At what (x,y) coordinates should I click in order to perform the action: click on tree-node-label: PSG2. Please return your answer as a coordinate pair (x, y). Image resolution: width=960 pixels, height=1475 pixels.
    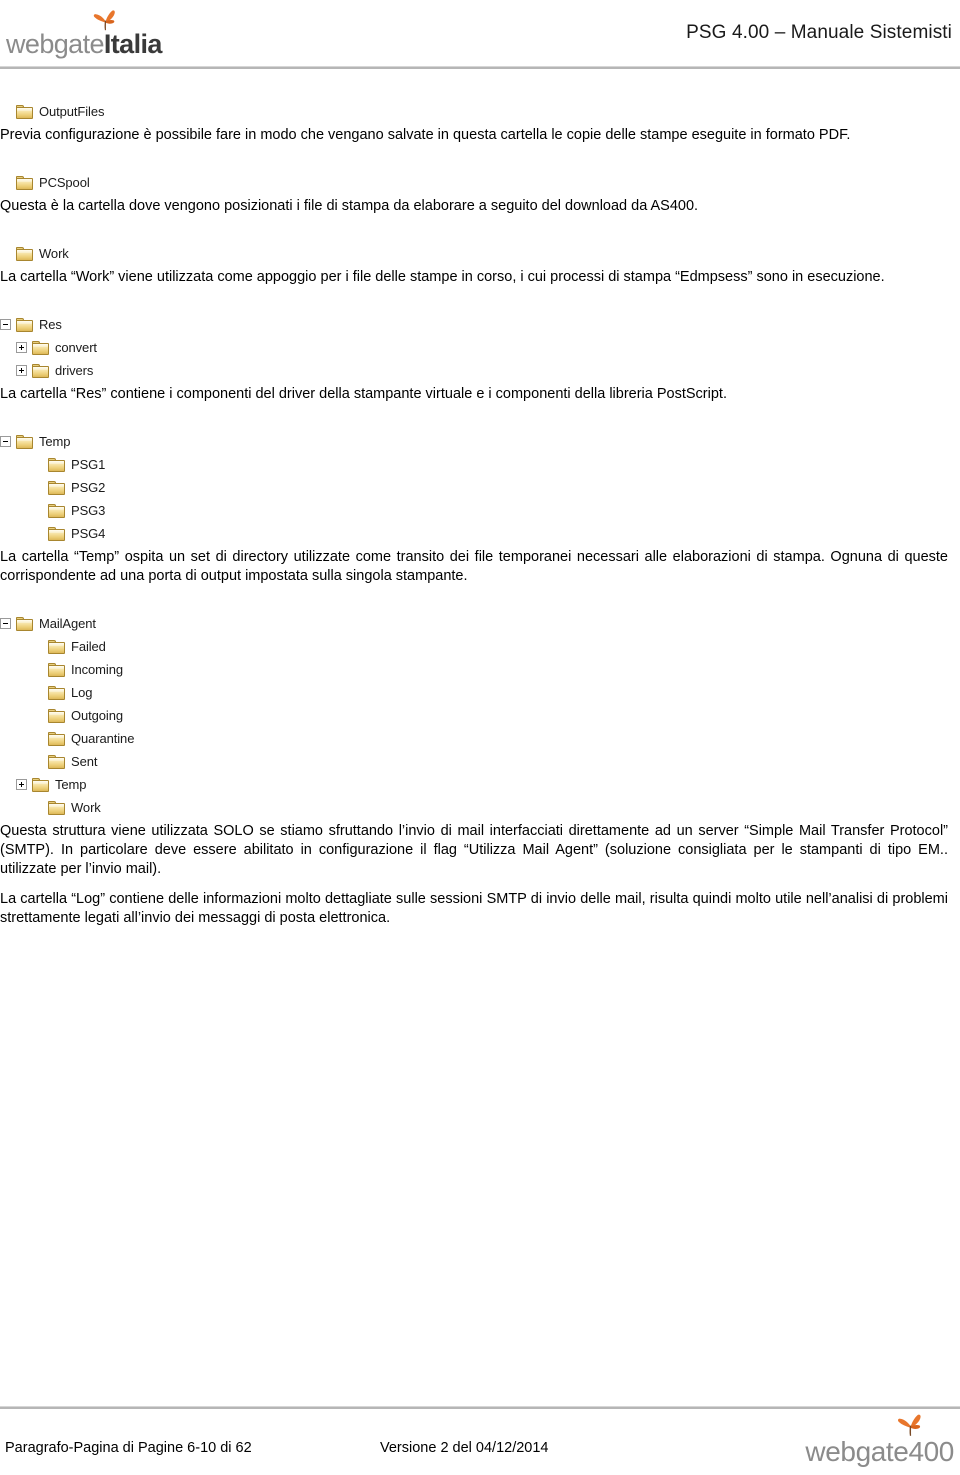
    Looking at the image, I should click on (88, 487).